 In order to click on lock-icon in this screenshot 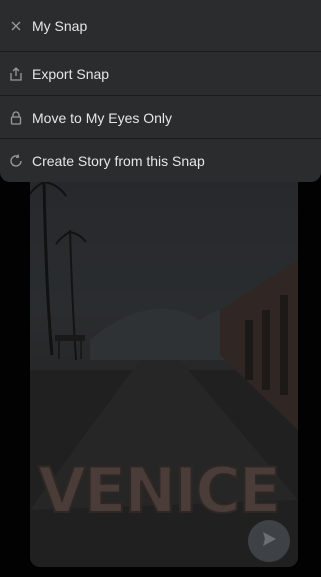, I will do `click(16, 117)`.